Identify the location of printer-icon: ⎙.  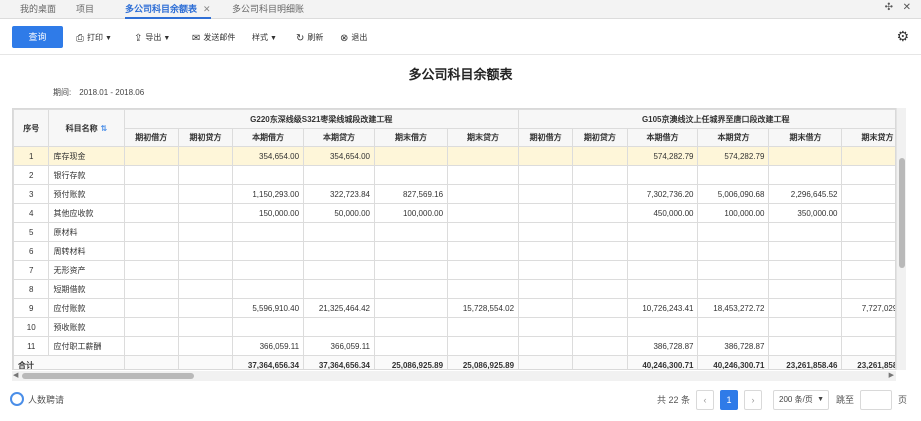
(80, 38).